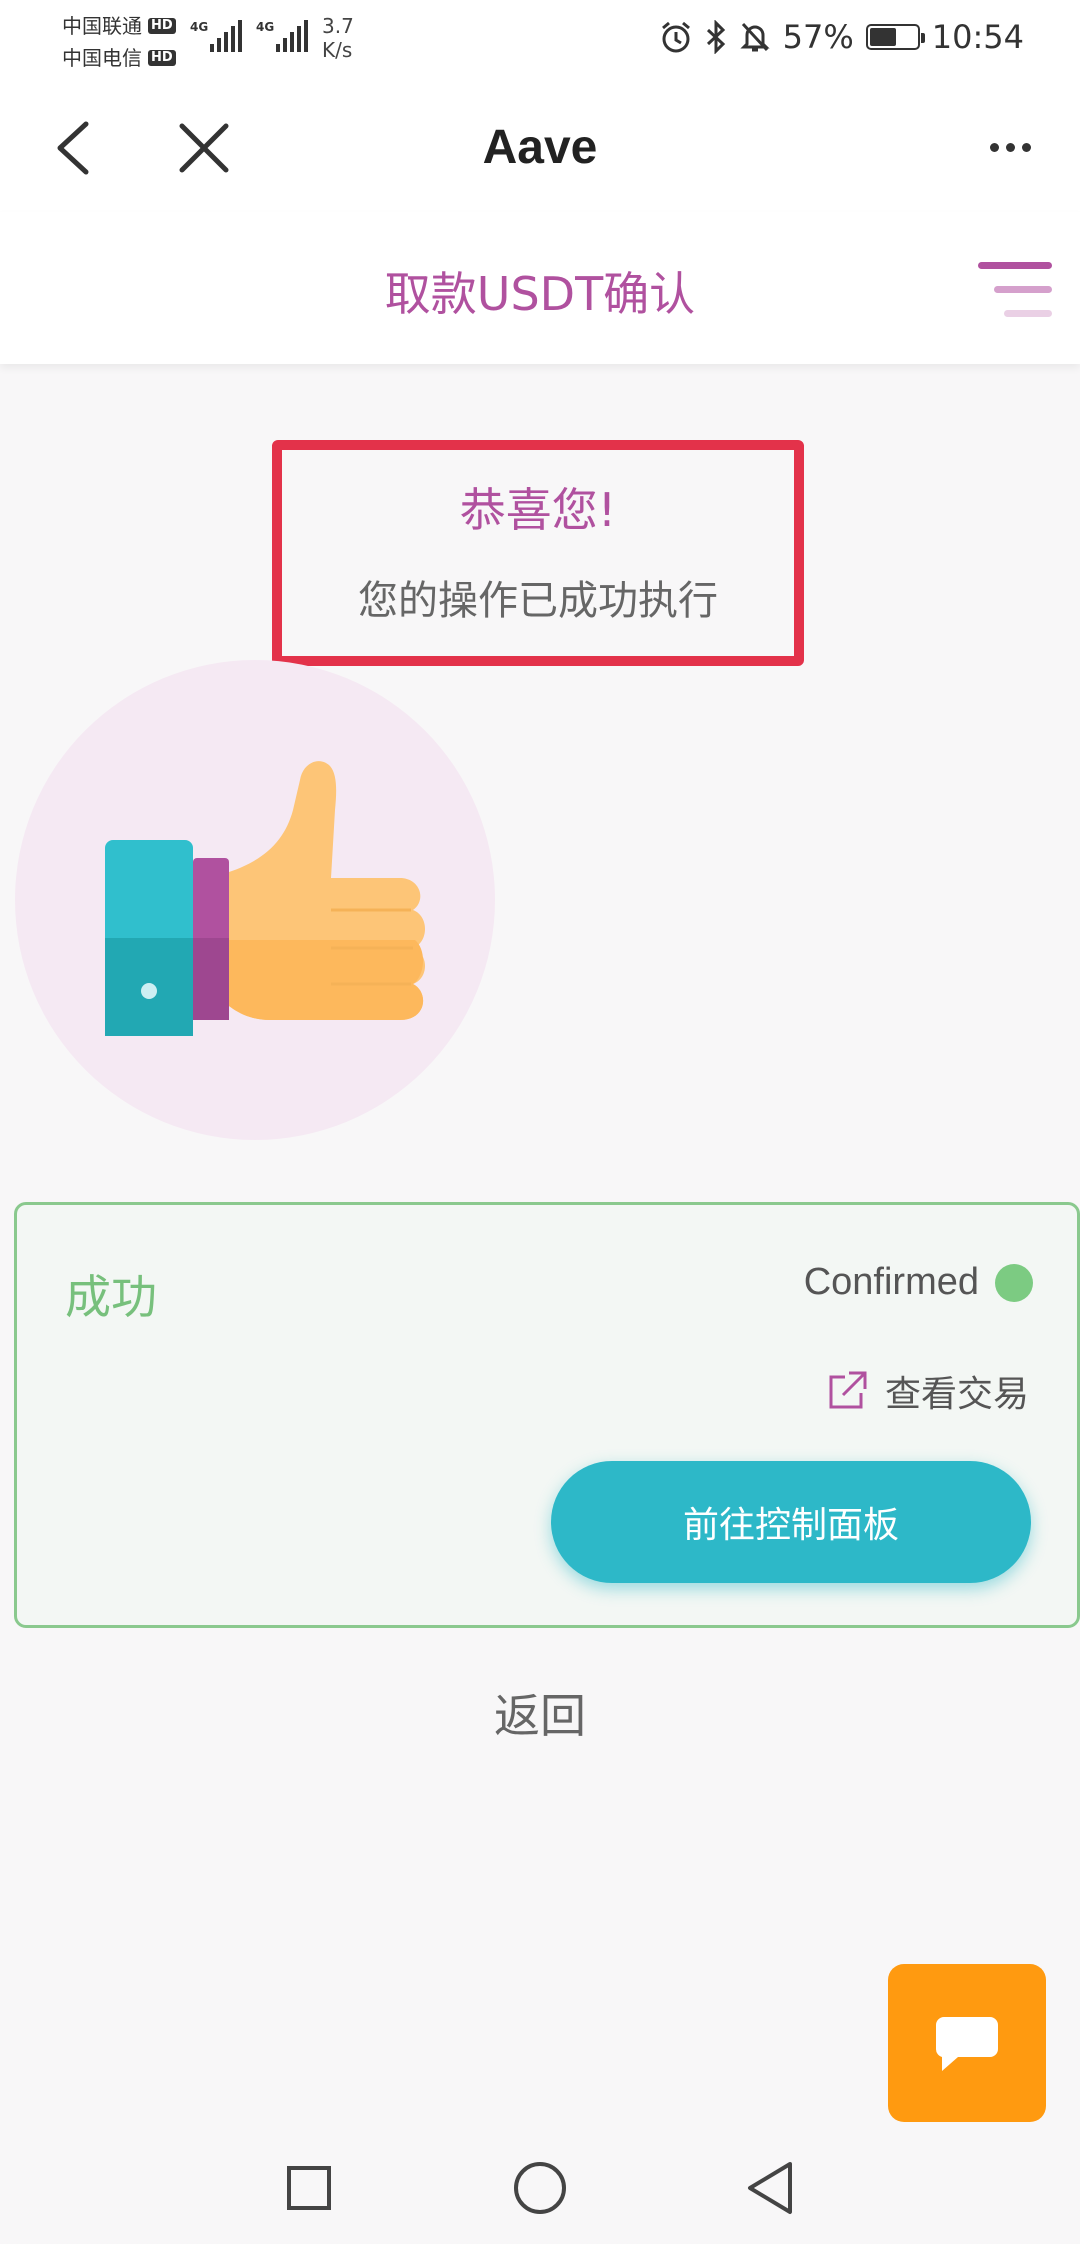 The width and height of the screenshot is (1080, 2244). What do you see at coordinates (895, 37) in the screenshot?
I see `battery-icon` at bounding box center [895, 37].